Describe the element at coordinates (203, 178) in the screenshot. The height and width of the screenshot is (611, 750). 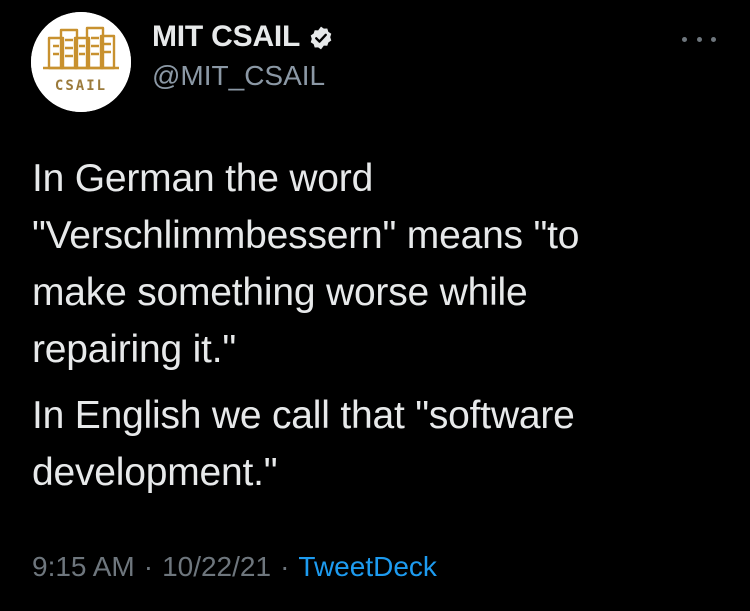
I see `tweet-line: In German the word` at that location.